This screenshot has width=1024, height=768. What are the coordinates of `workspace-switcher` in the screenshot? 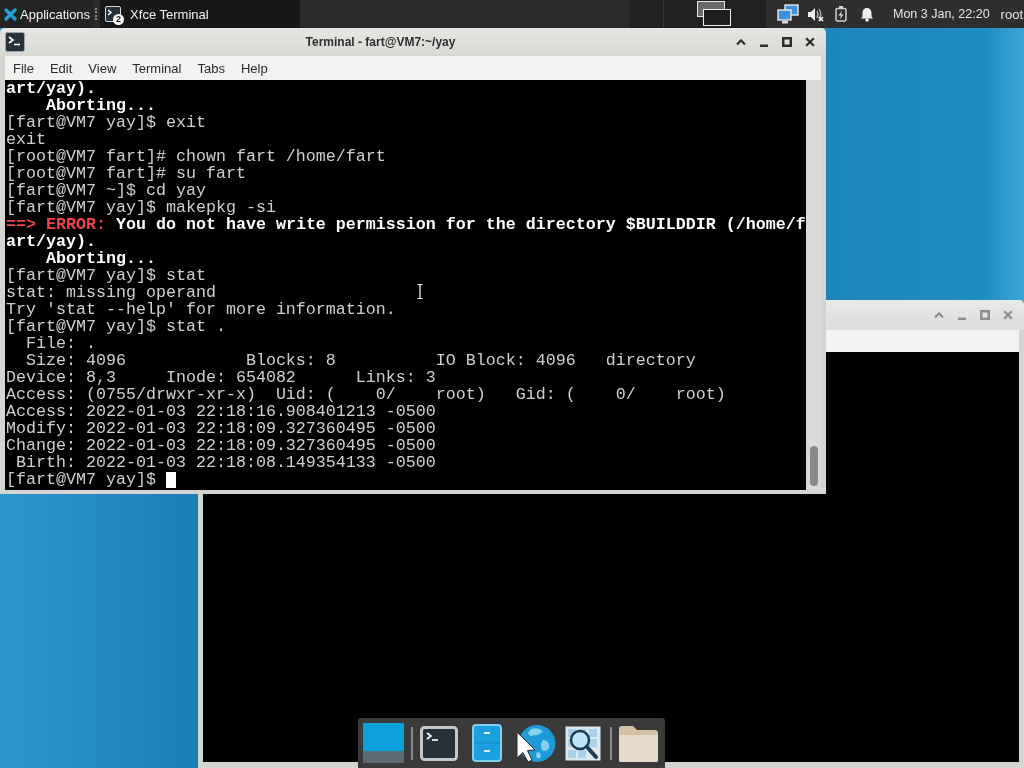 It's located at (698, 14).